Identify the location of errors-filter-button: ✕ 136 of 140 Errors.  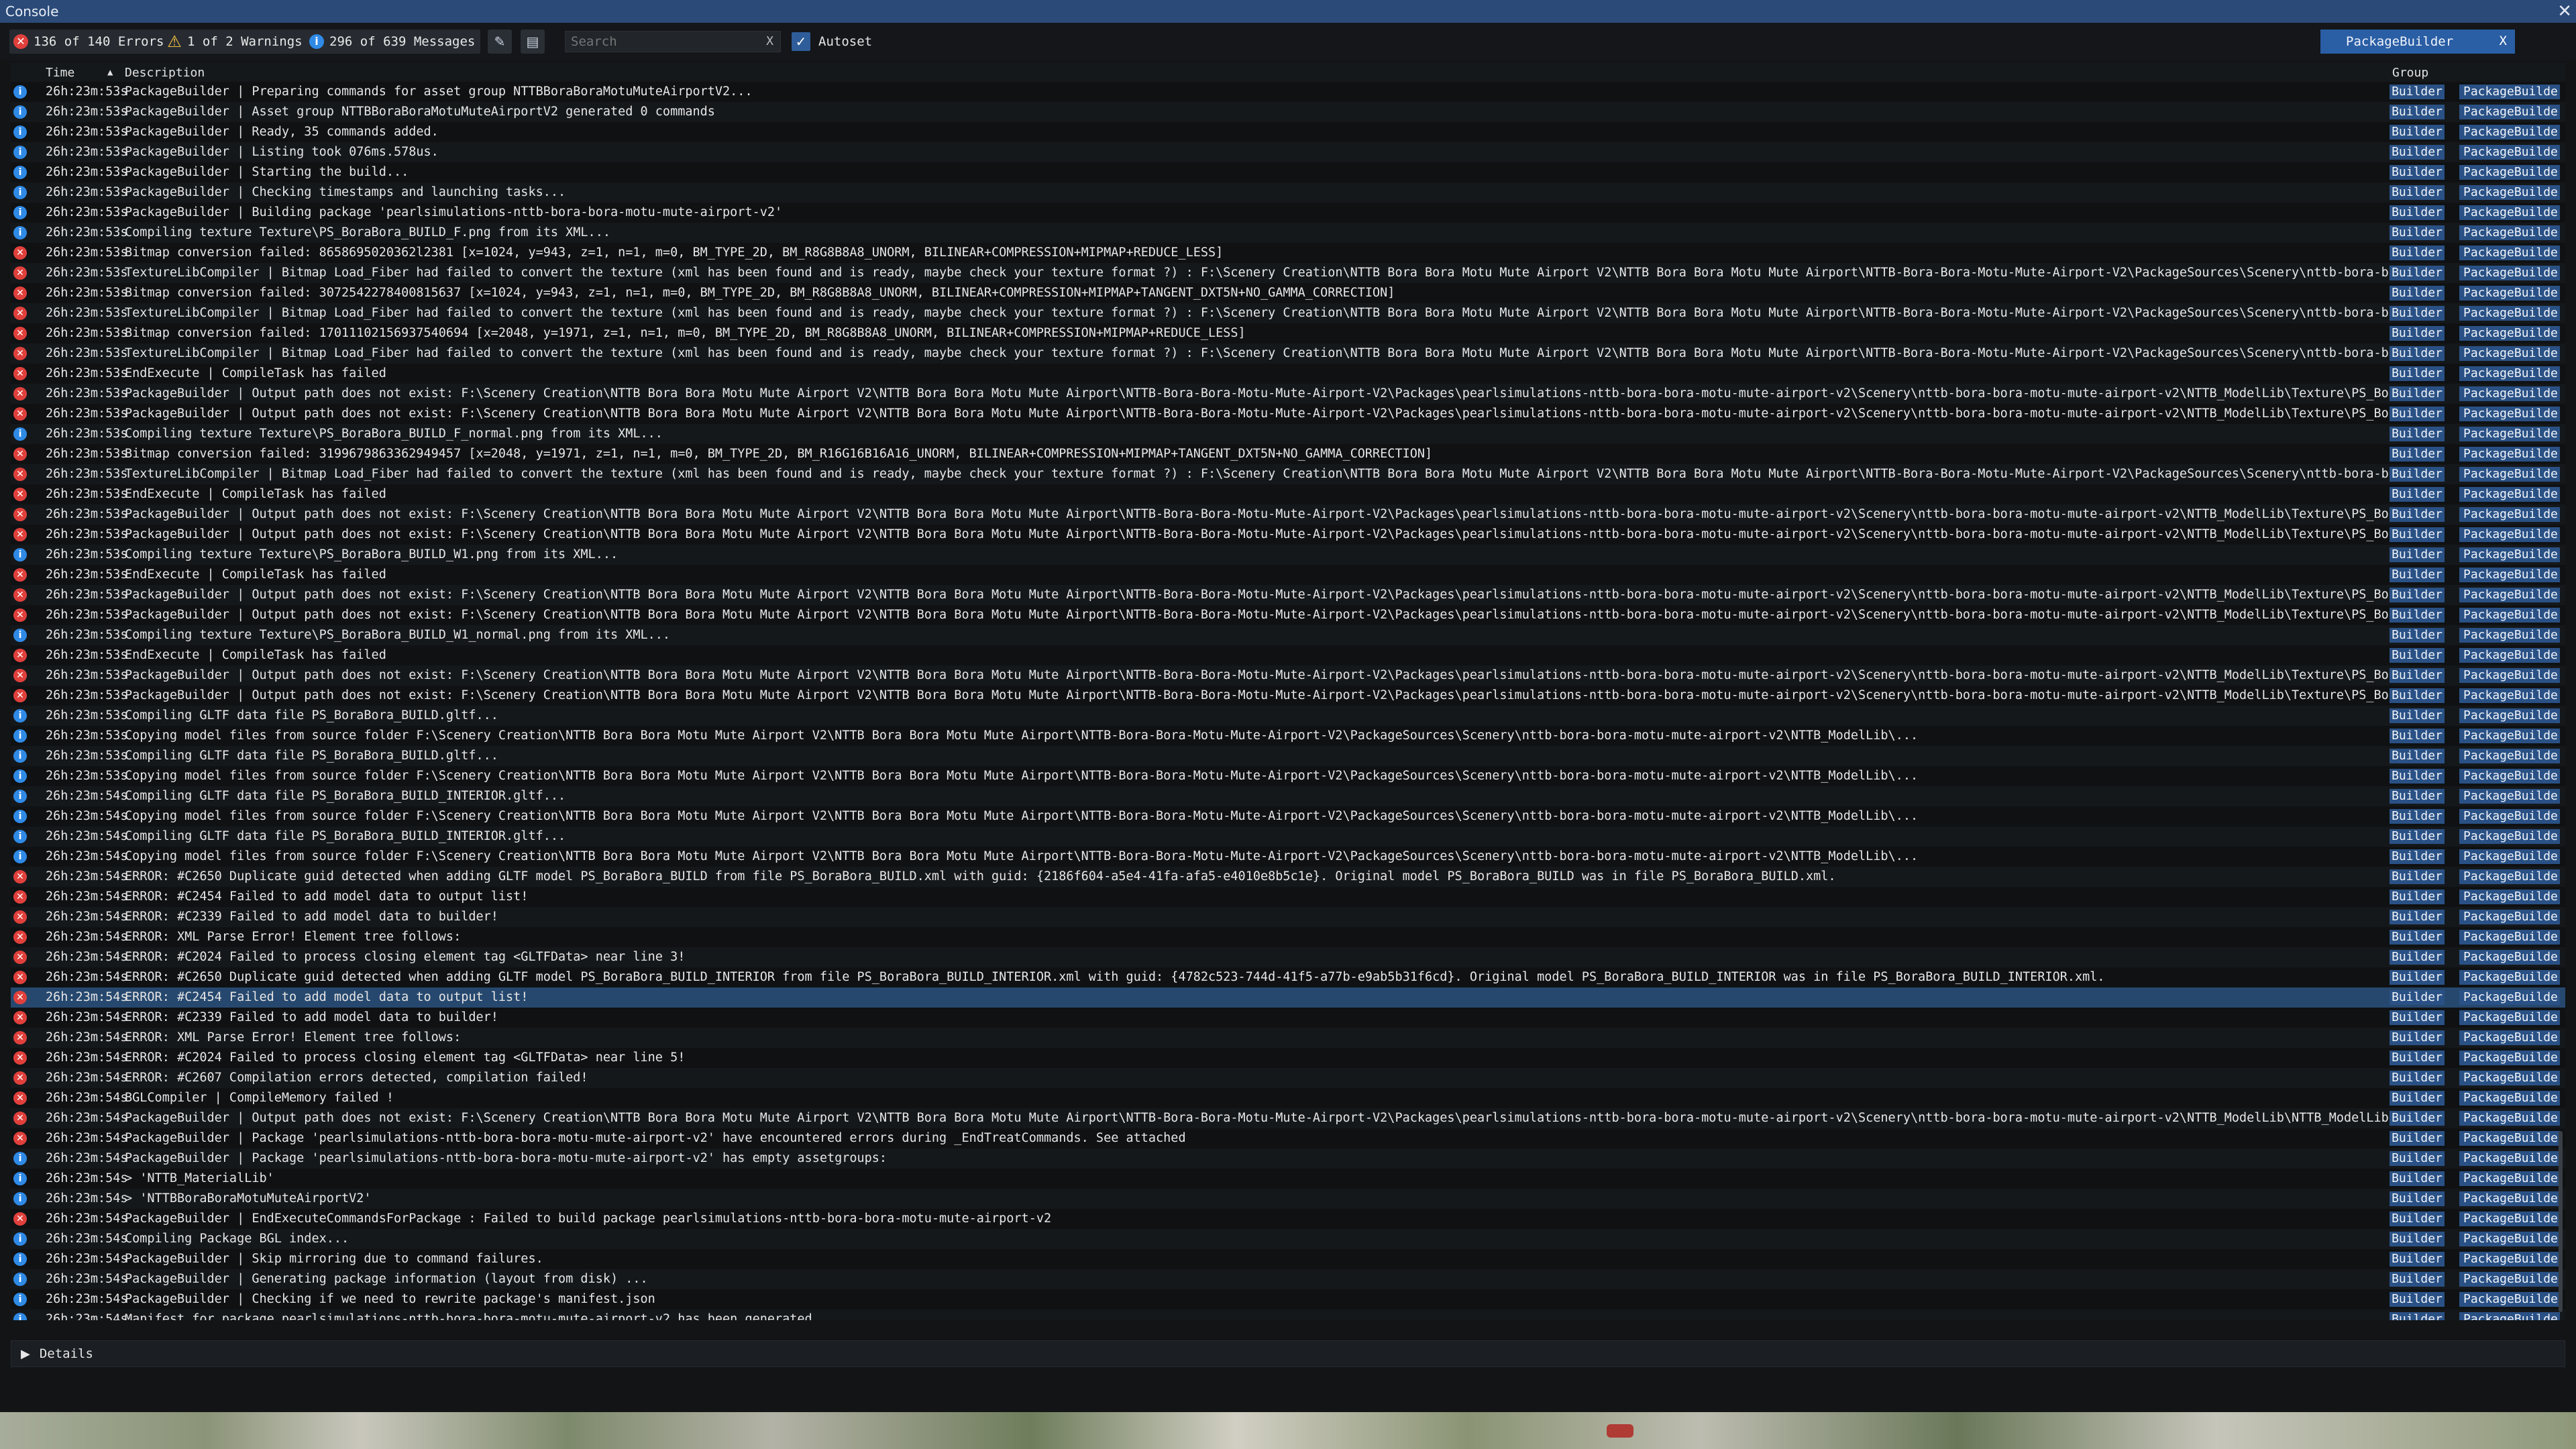
(89, 42).